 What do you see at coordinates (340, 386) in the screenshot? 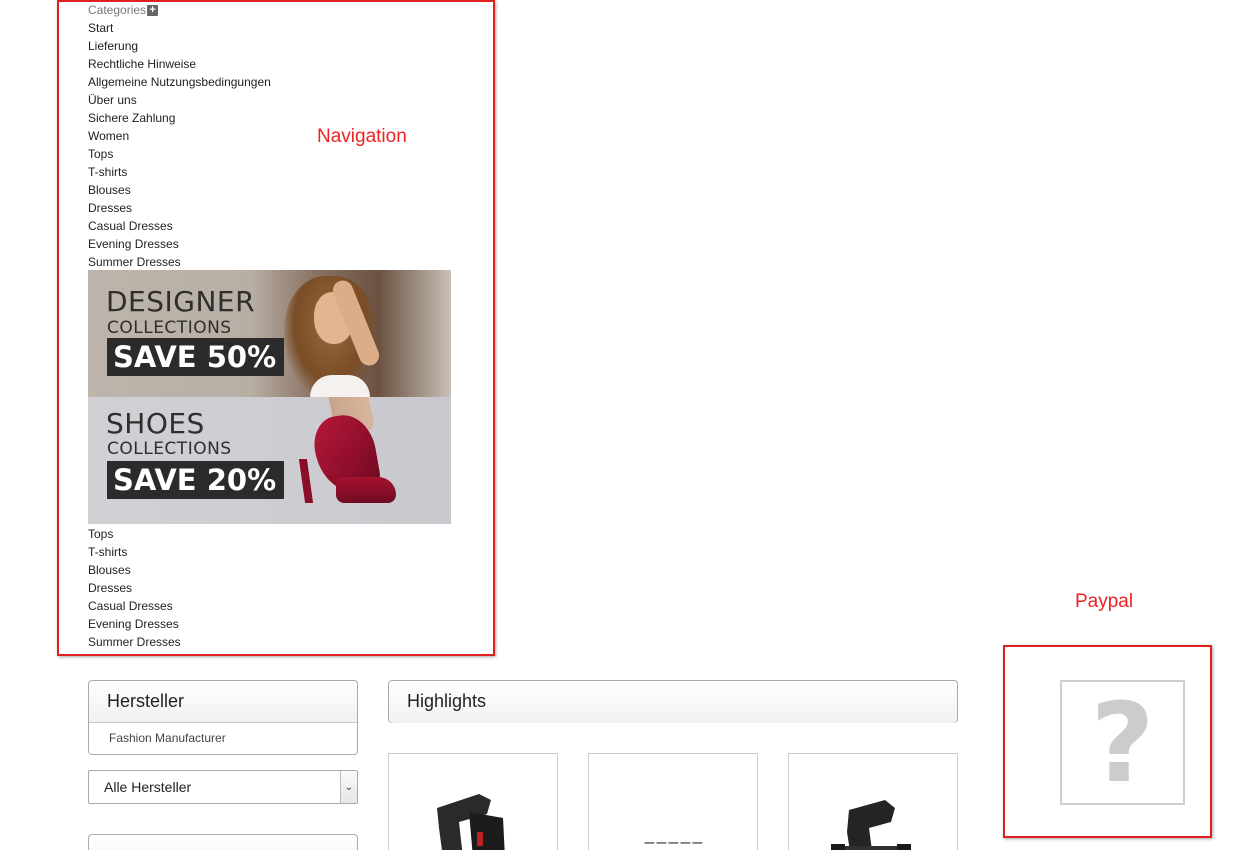
I see `model-top-image` at bounding box center [340, 386].